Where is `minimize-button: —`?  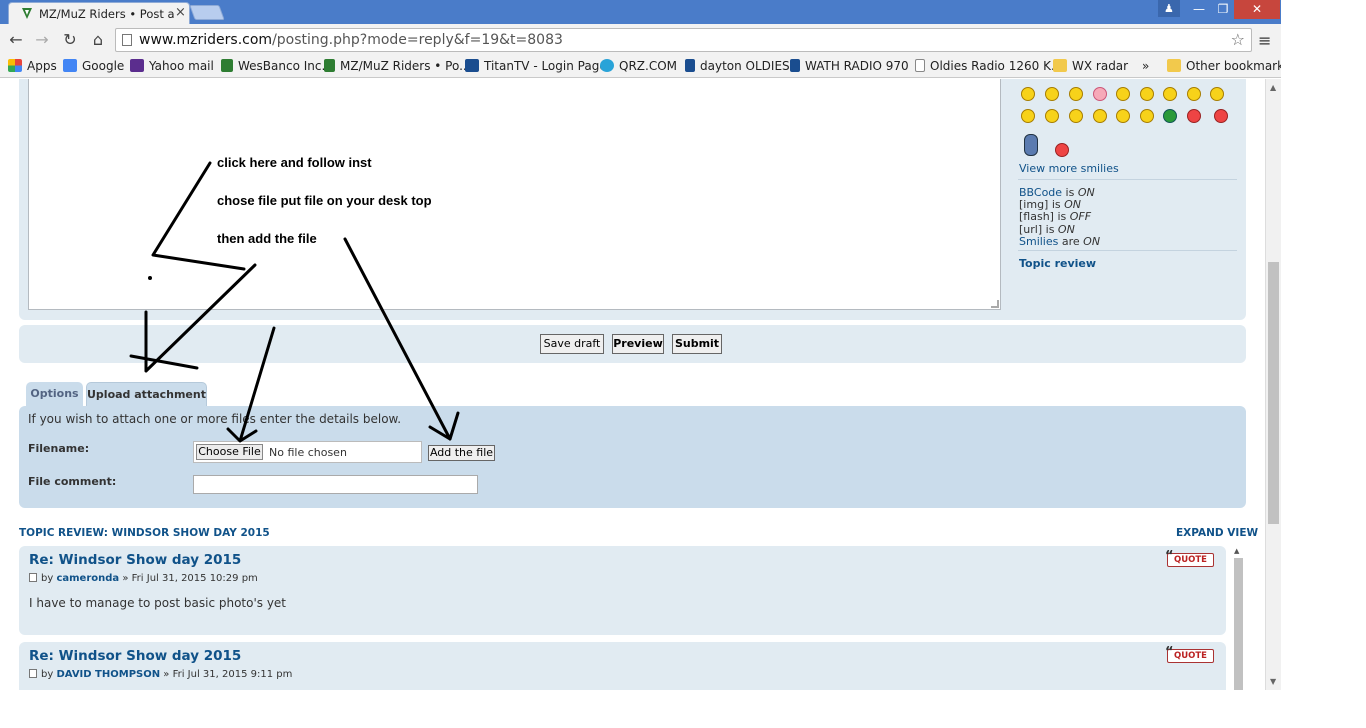
minimize-button: — is located at coordinates (1199, 9).